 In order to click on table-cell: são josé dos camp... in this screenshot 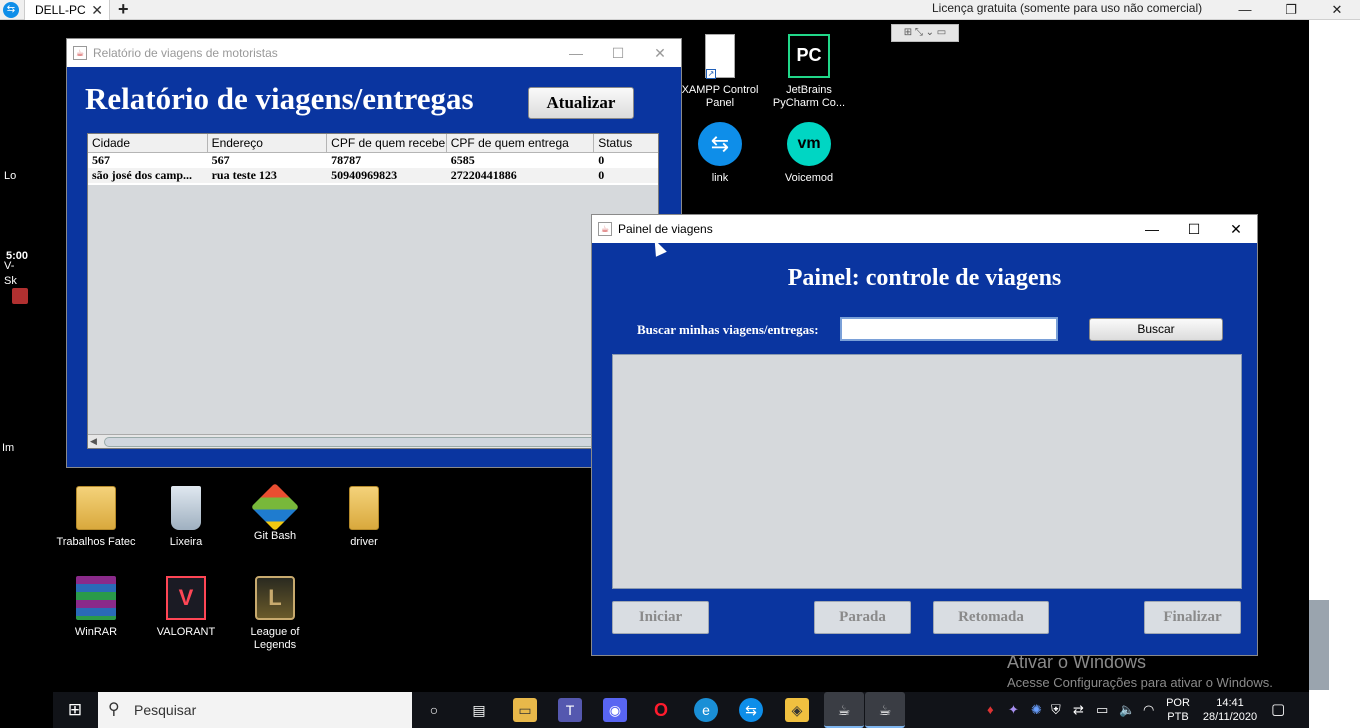, I will do `click(142, 175)`.